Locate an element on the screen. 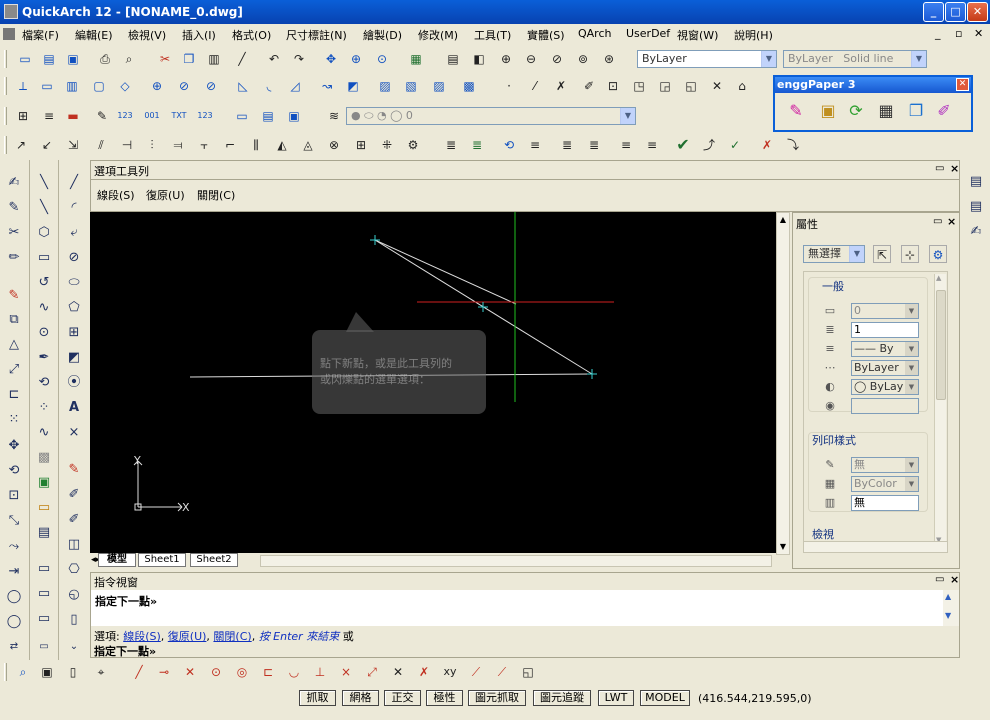 The height and width of the screenshot is (720, 990). close-button: ✕ is located at coordinates (977, 12).